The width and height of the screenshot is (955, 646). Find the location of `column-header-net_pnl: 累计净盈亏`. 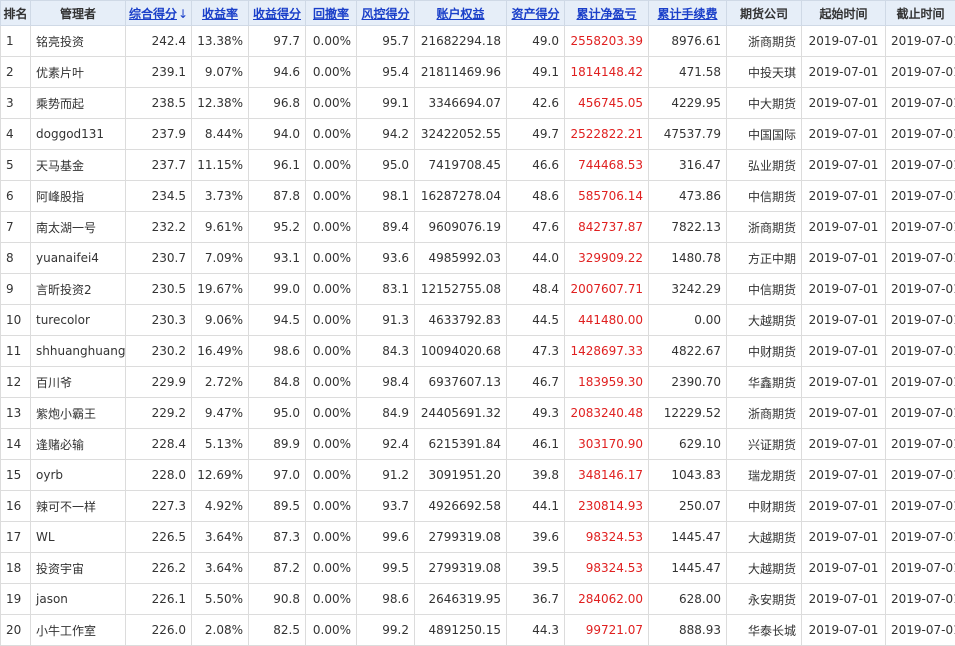

column-header-net_pnl: 累计净盈亏 is located at coordinates (607, 13).